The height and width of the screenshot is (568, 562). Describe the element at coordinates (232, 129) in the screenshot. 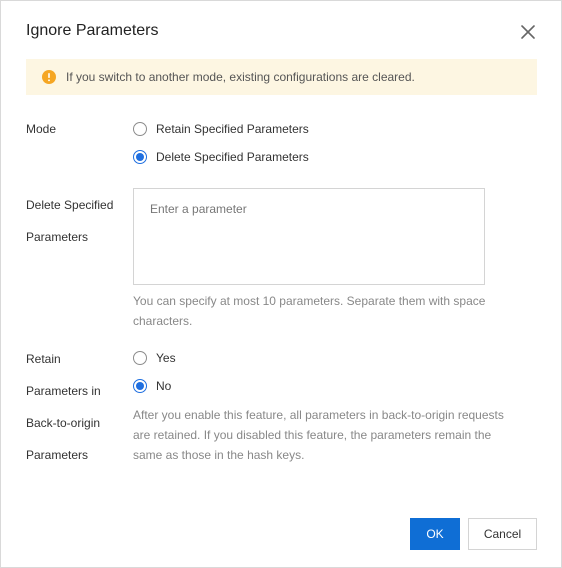

I see `radio-label: Retain Specified Parameters` at that location.